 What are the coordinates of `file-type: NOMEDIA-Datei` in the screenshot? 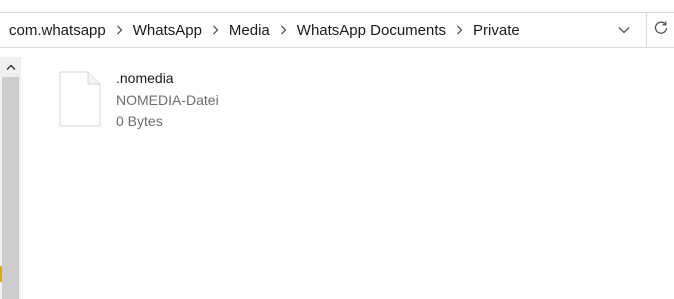 It's located at (167, 100).